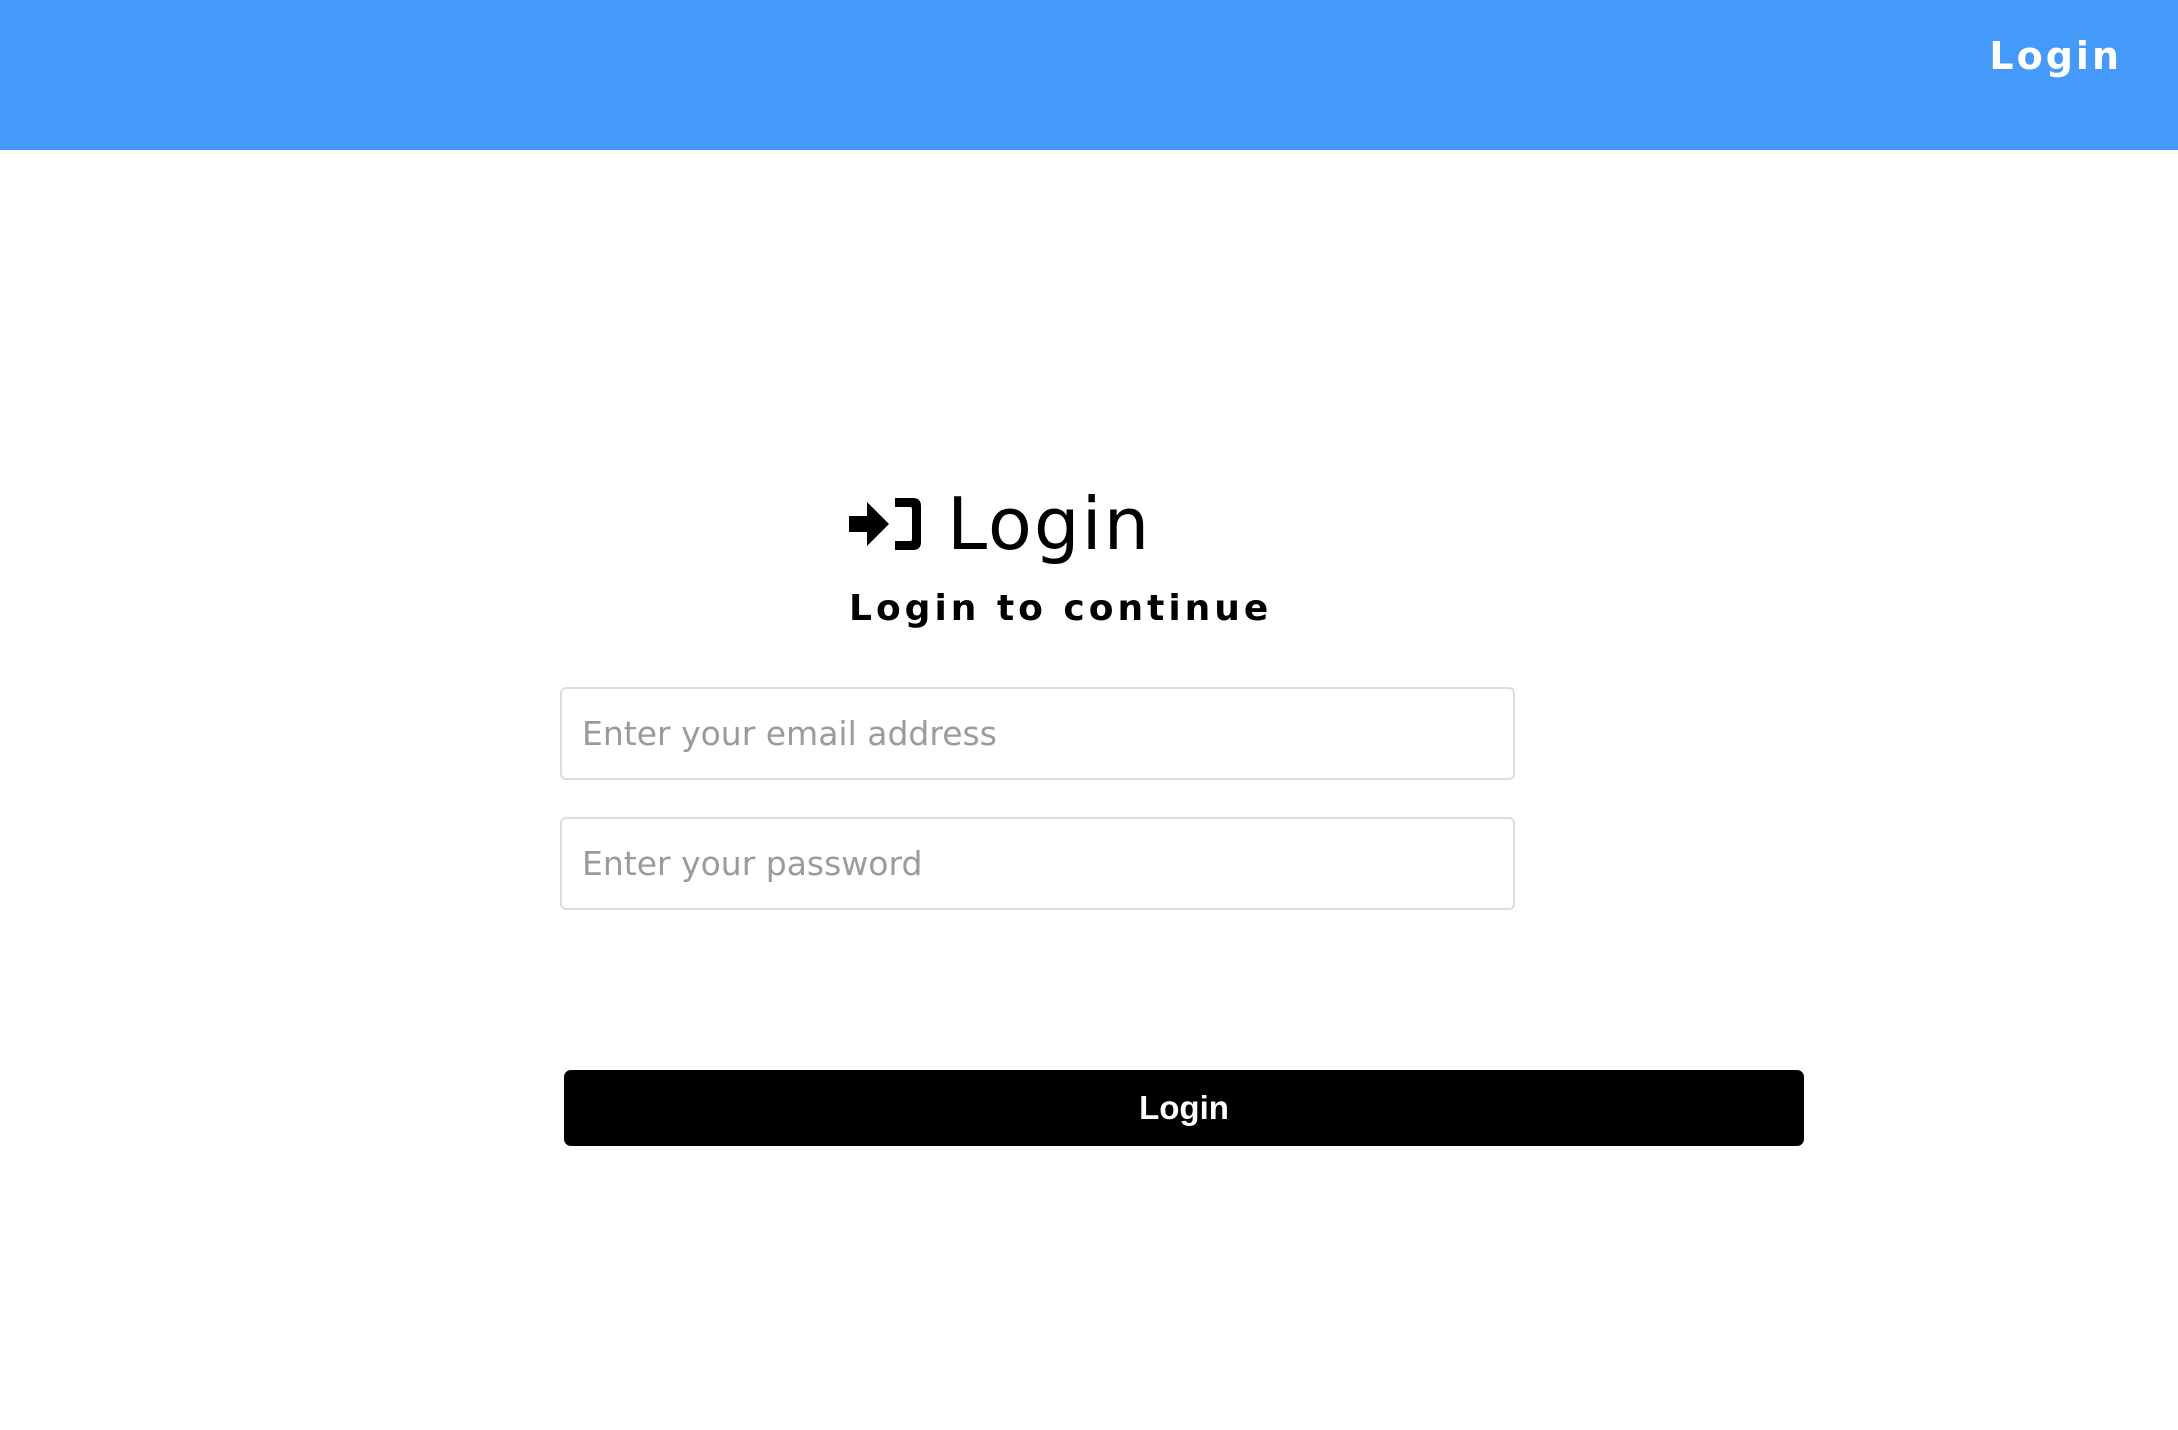 The height and width of the screenshot is (1430, 2178). I want to click on login-heading: Login, so click(1000, 524).